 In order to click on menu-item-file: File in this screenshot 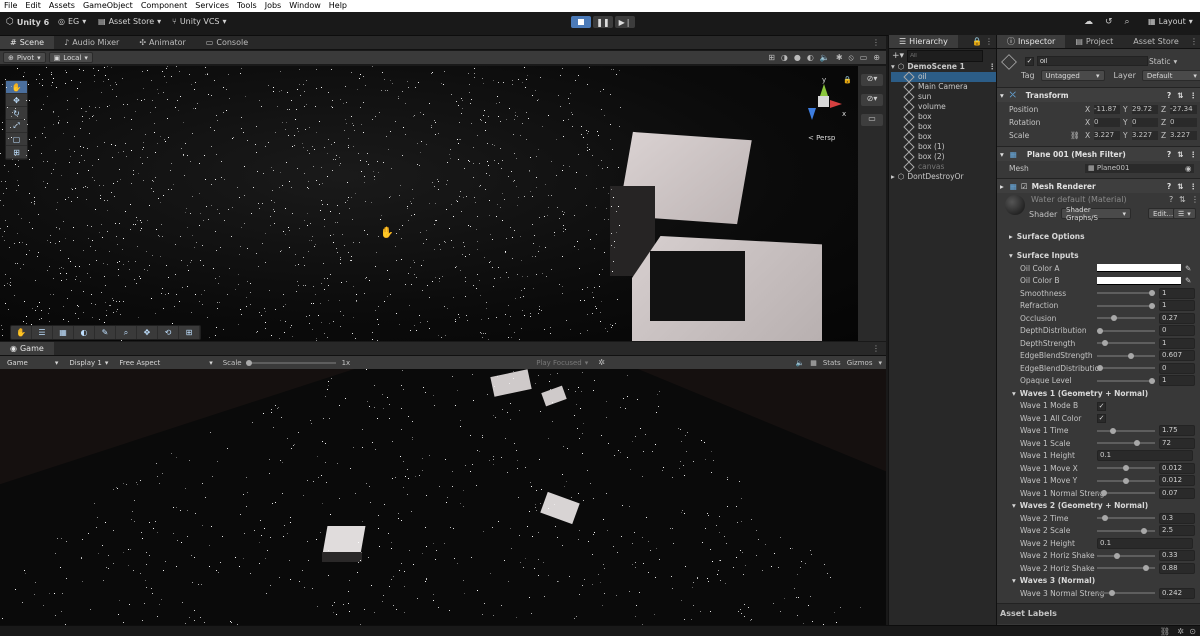, I will do `click(10, 6)`.